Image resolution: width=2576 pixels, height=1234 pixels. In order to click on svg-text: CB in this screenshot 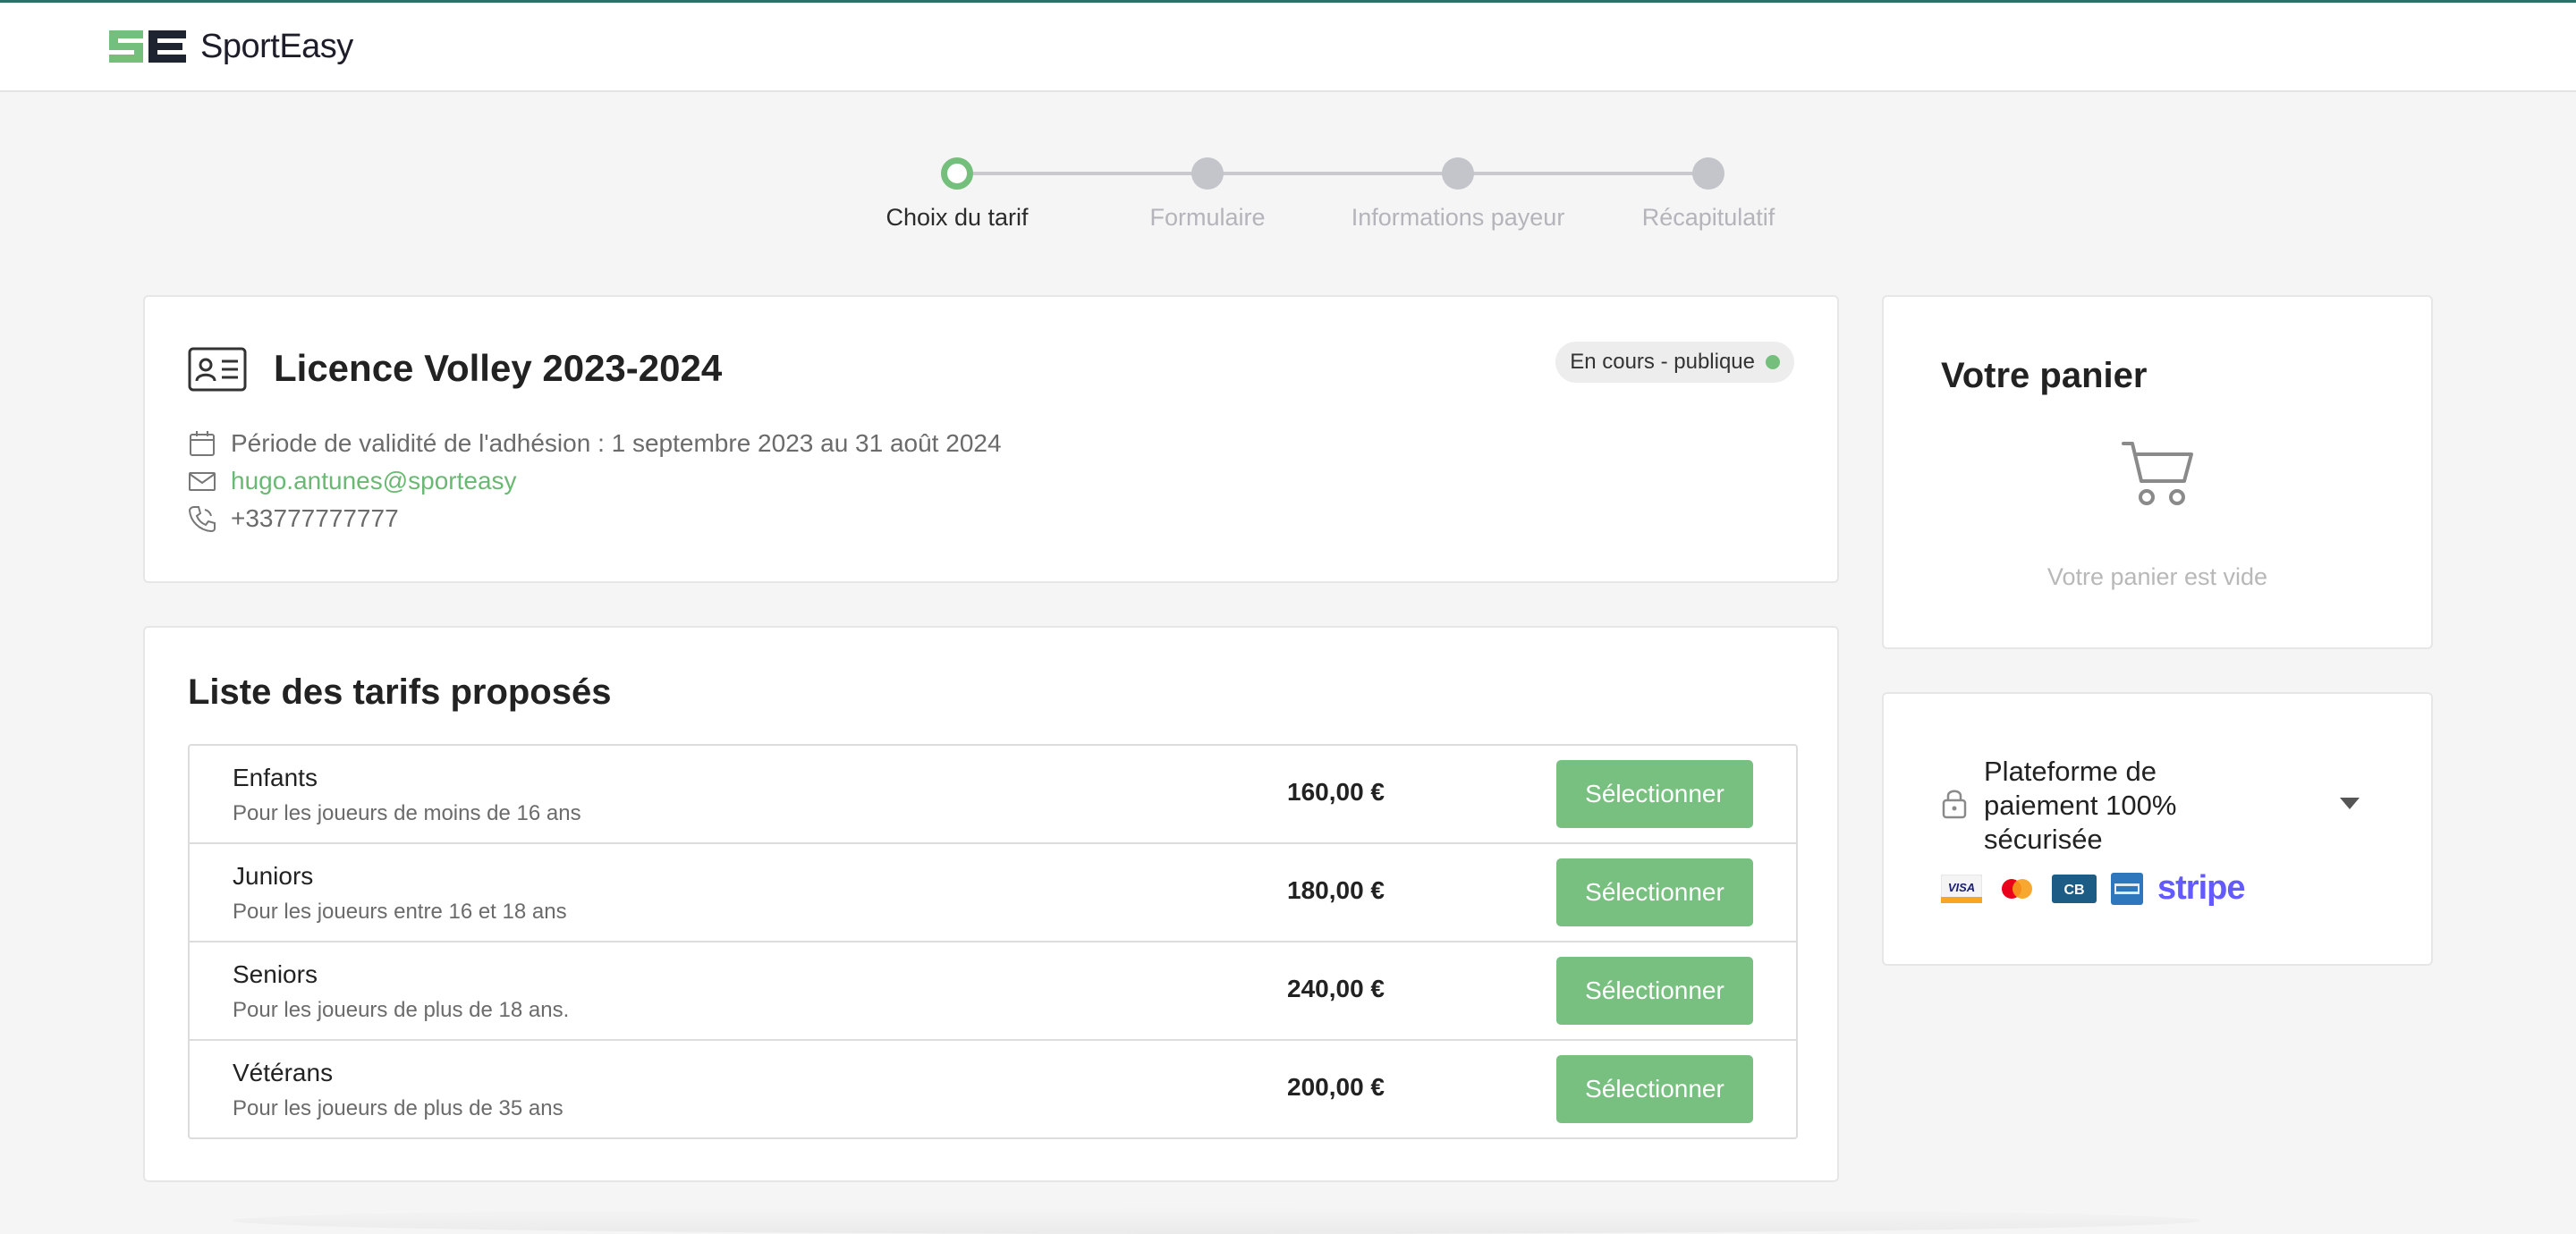, I will do `click(2073, 890)`.